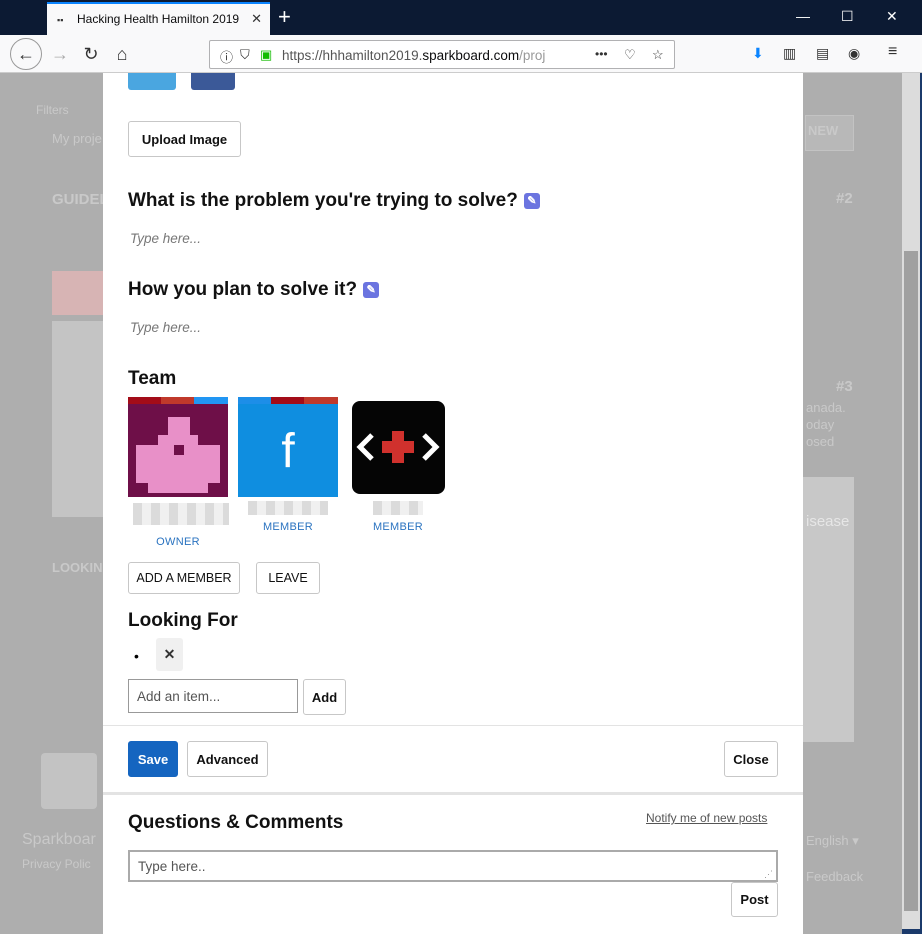 Image resolution: width=922 pixels, height=934 pixels. Describe the element at coordinates (768, 874) in the screenshot. I see `resize-handle-icon: ⋰` at that location.